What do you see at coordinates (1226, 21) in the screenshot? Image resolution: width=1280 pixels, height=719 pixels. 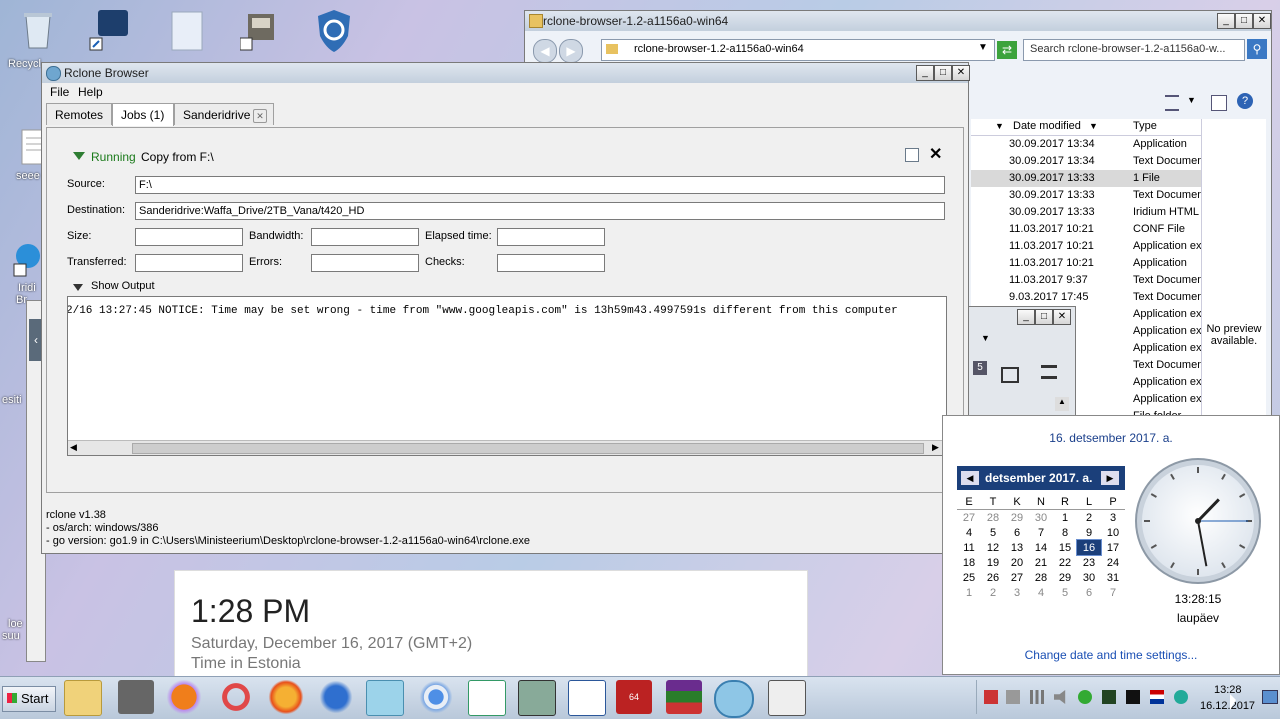 I see `minimize-button: _` at bounding box center [1226, 21].